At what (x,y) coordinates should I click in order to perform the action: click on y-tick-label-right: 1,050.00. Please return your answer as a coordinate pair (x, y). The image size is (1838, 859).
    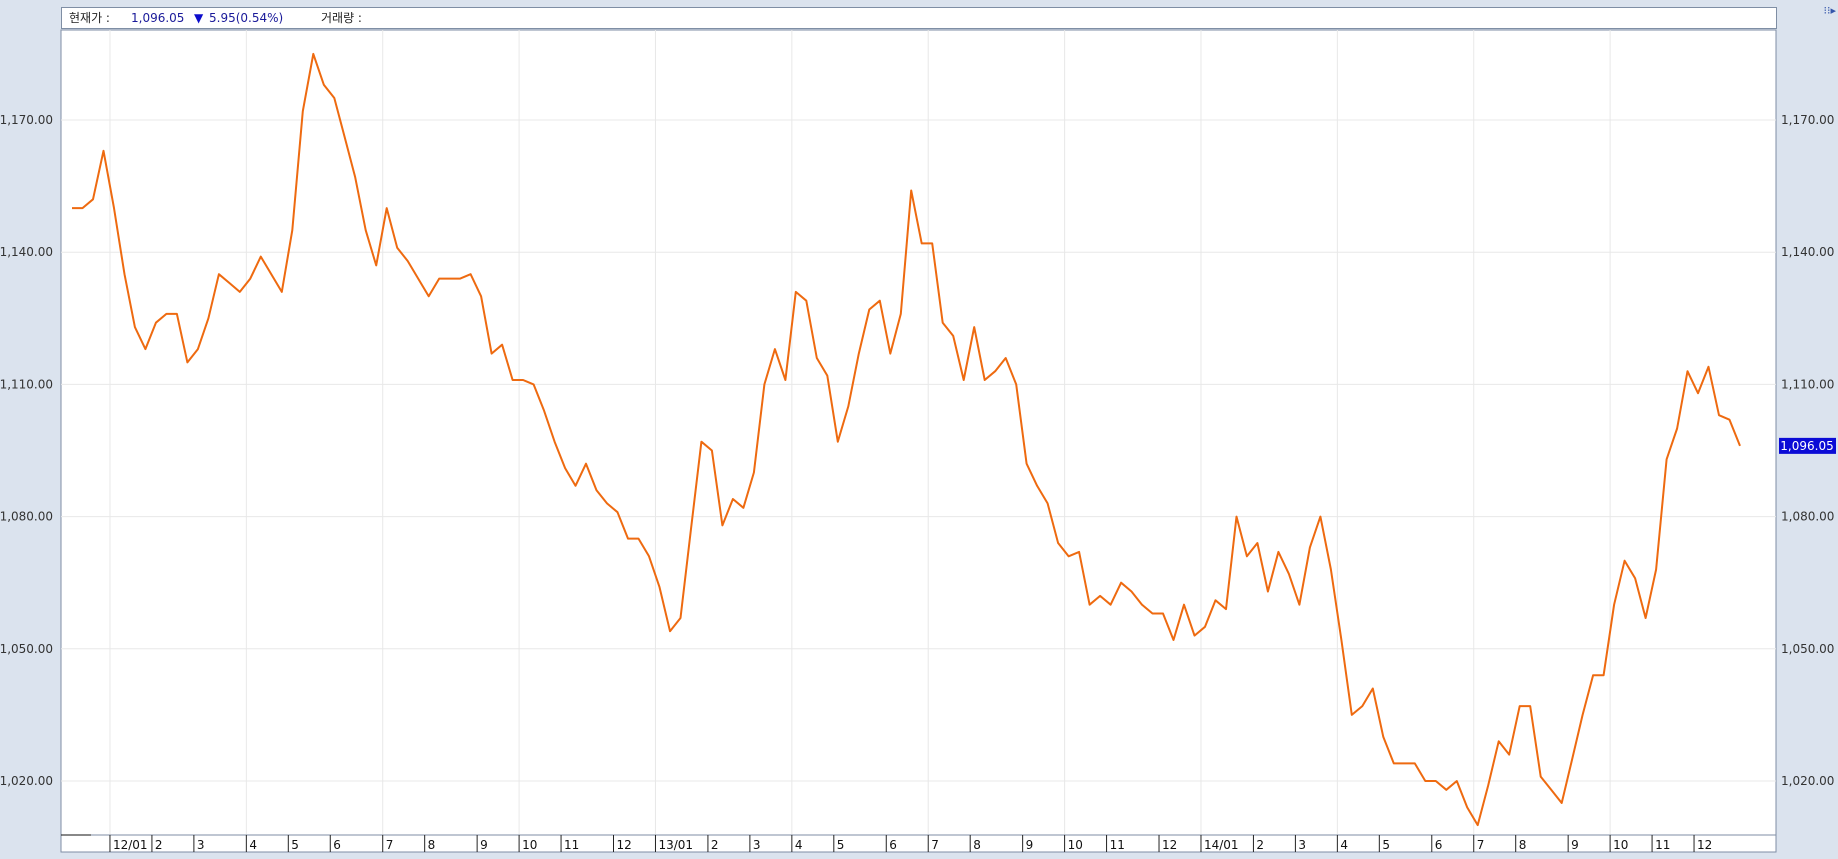
    Looking at the image, I should click on (1807, 649).